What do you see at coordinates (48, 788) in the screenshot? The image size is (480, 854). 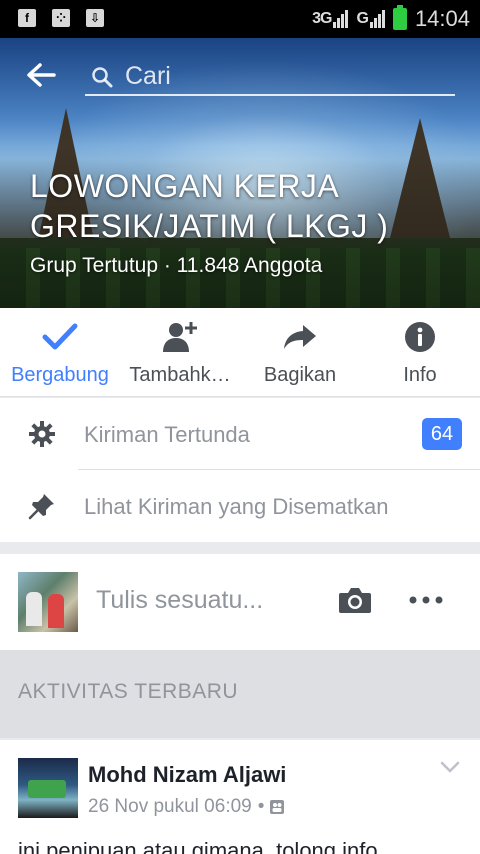 I see `post-author-avatar` at bounding box center [48, 788].